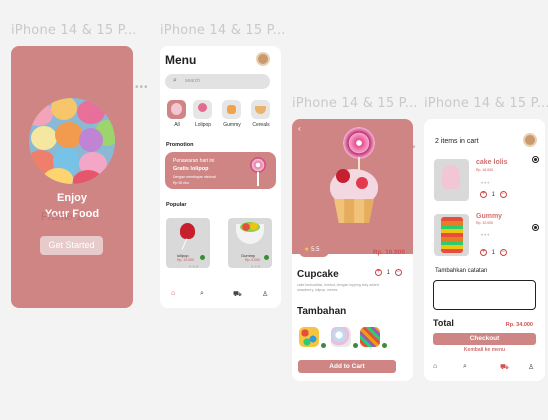 The image size is (548, 420). What do you see at coordinates (186, 260) in the screenshot?
I see `product-price: Rp. 10.000` at bounding box center [186, 260].